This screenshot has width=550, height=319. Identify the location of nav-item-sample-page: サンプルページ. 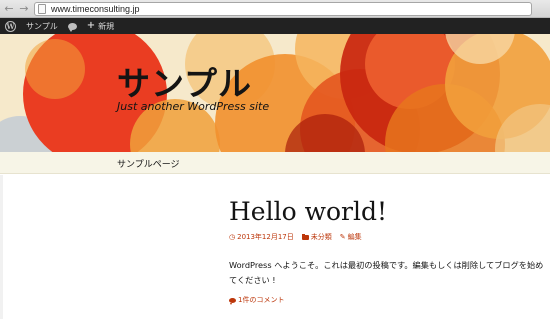
(148, 163).